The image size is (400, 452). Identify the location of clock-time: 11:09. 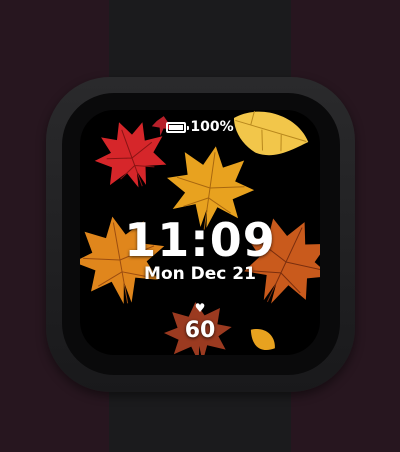
(200, 240).